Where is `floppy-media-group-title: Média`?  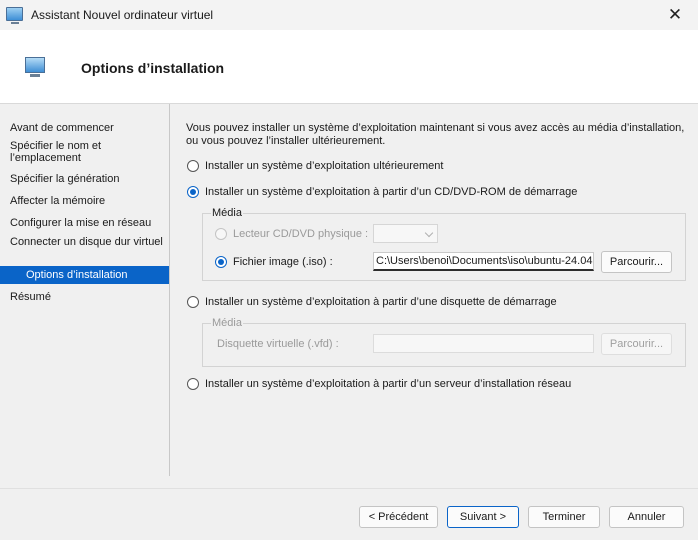
floppy-media-group-title: Média is located at coordinates (227, 323).